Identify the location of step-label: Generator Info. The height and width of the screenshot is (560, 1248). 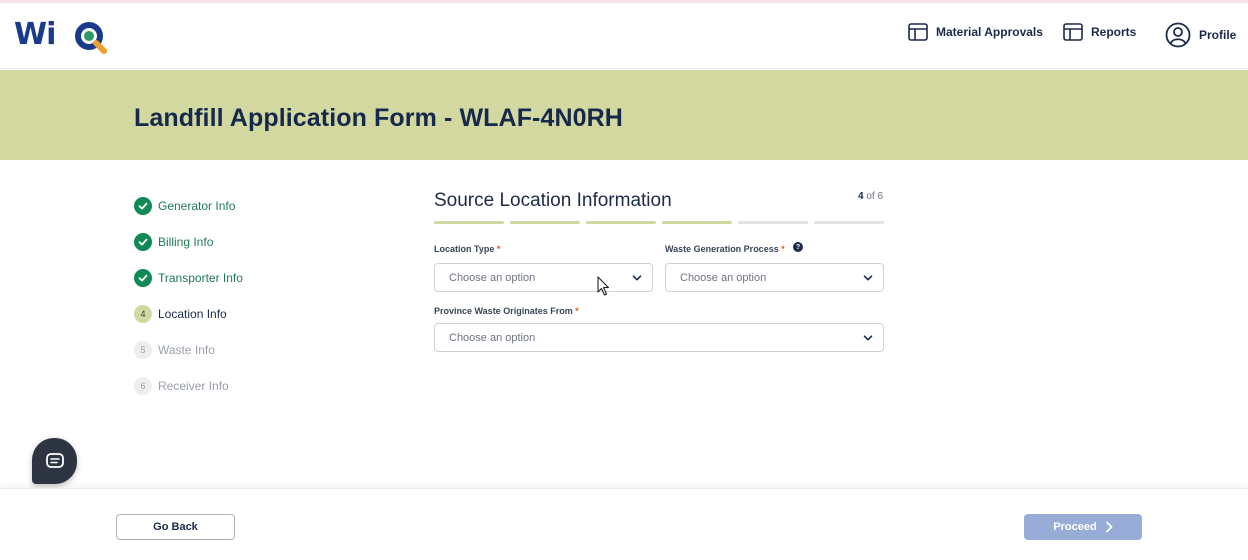
(197, 206).